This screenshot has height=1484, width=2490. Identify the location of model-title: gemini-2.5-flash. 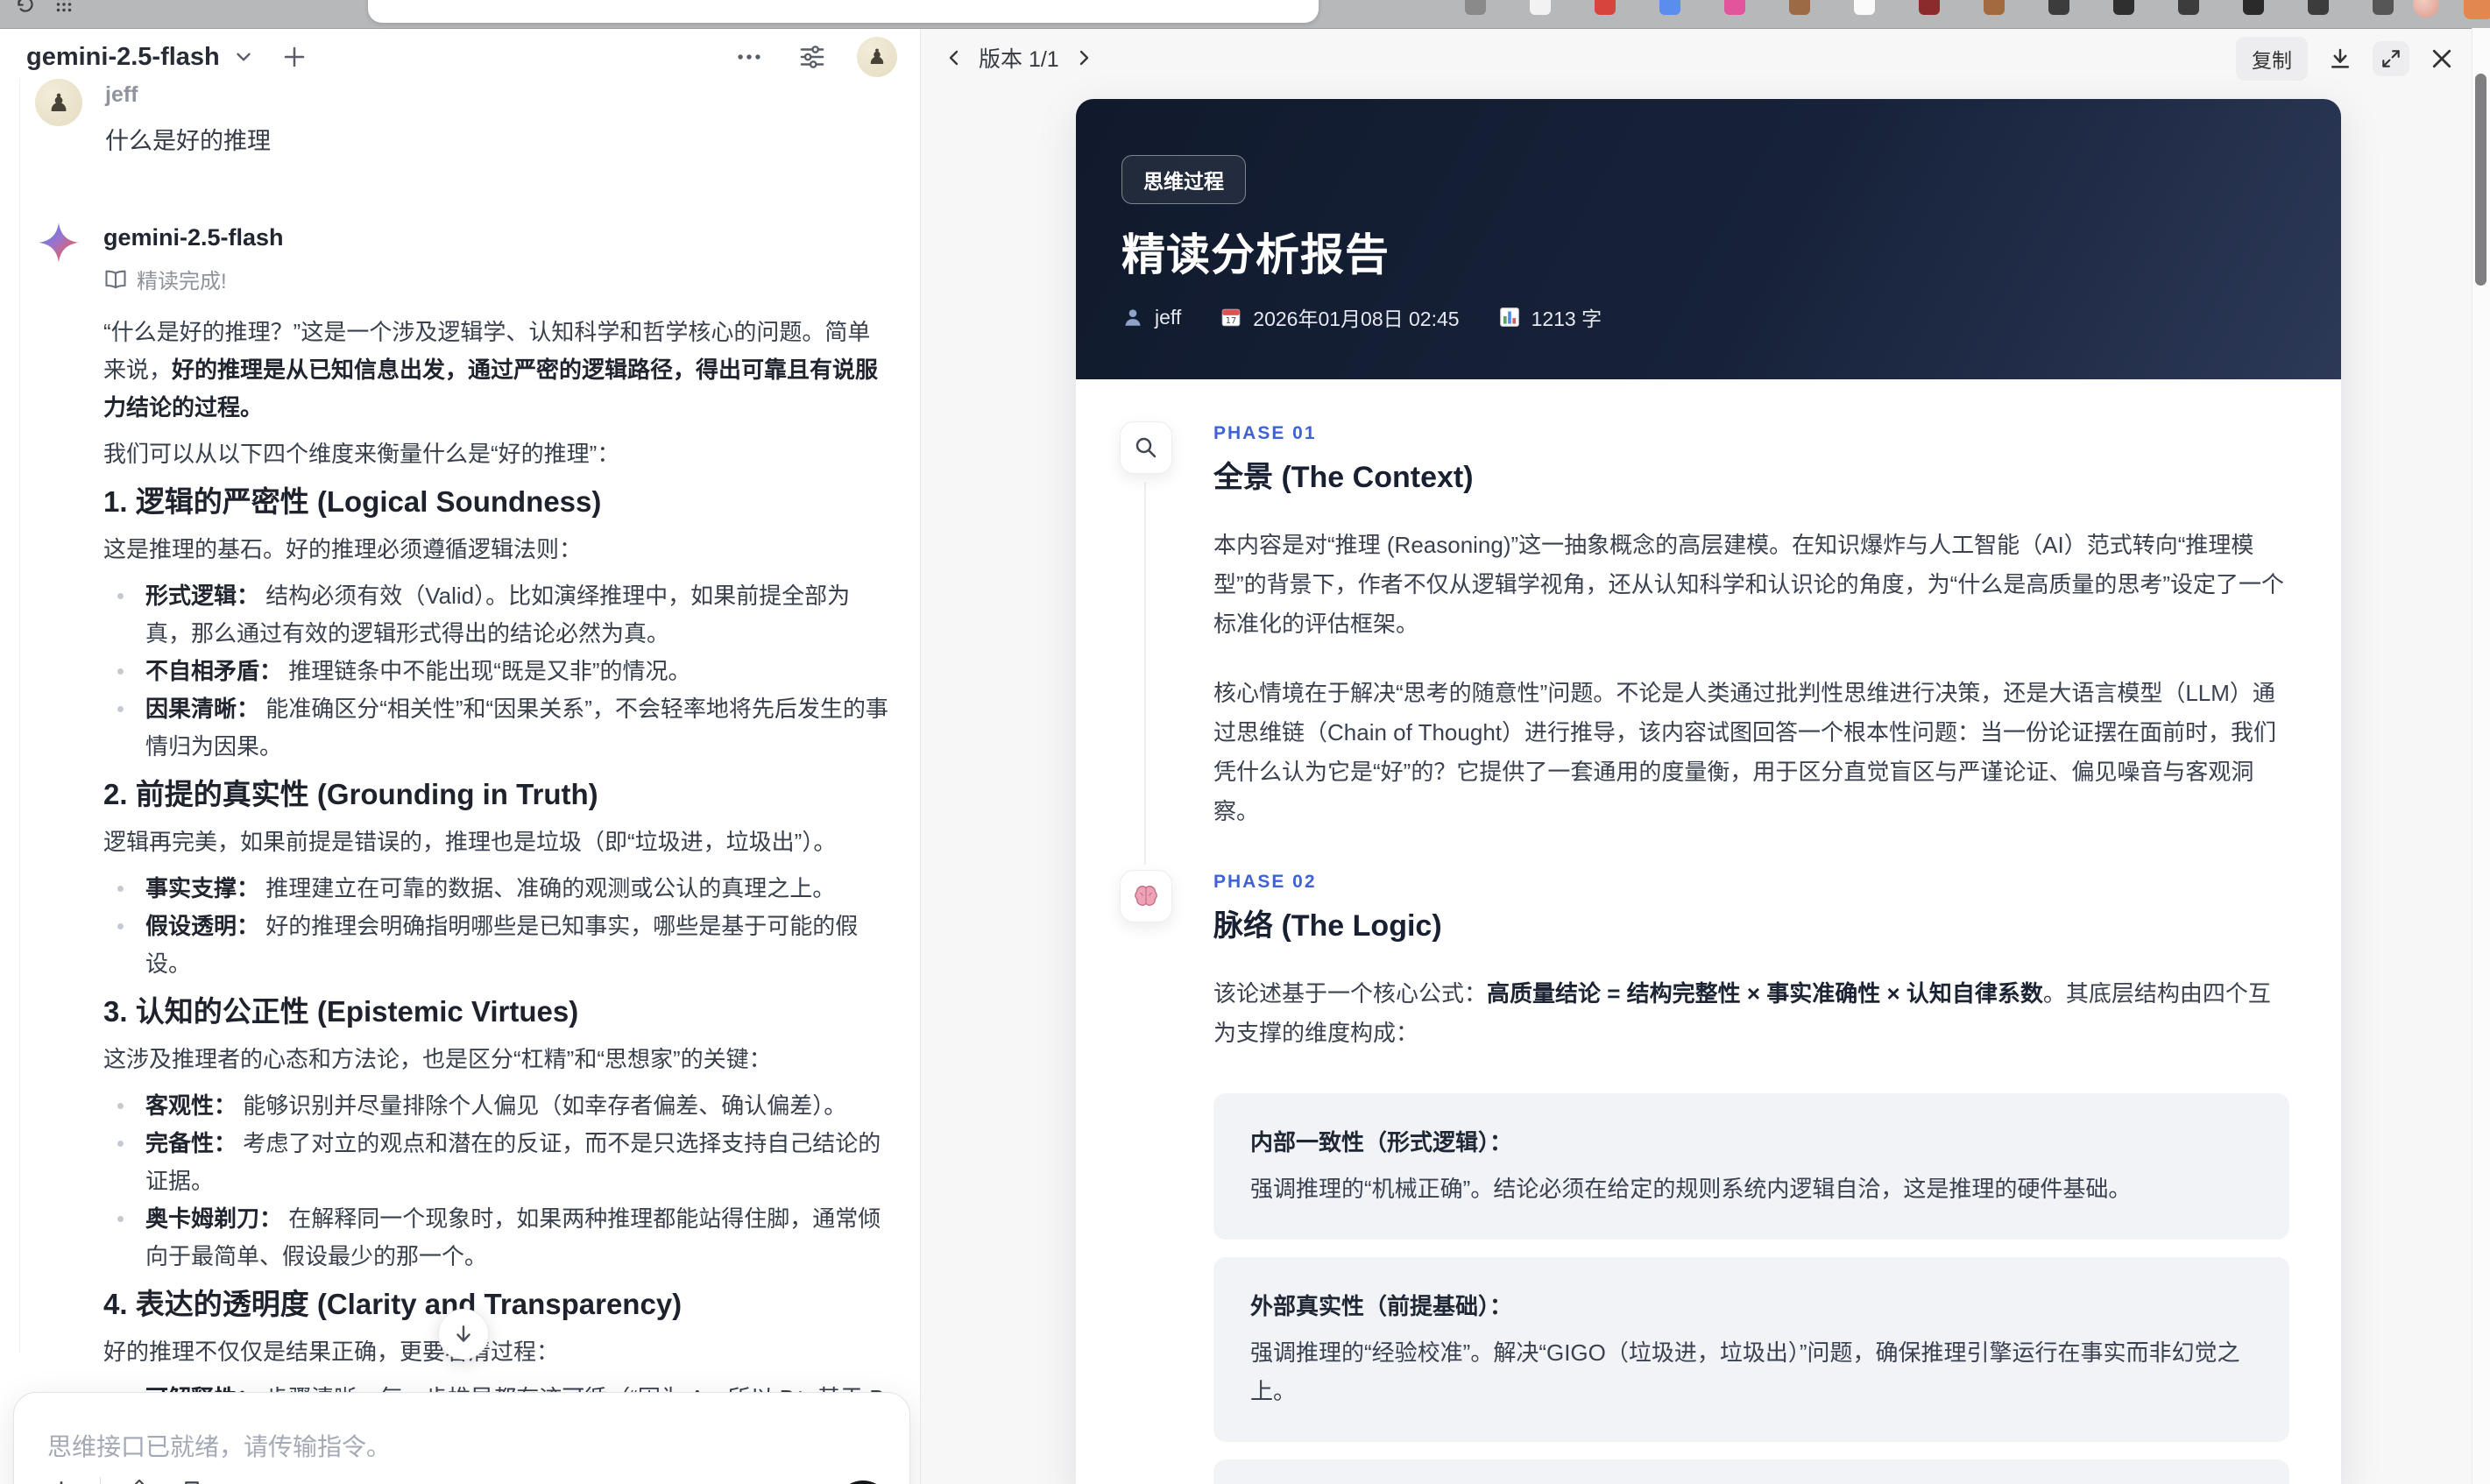
(123, 57).